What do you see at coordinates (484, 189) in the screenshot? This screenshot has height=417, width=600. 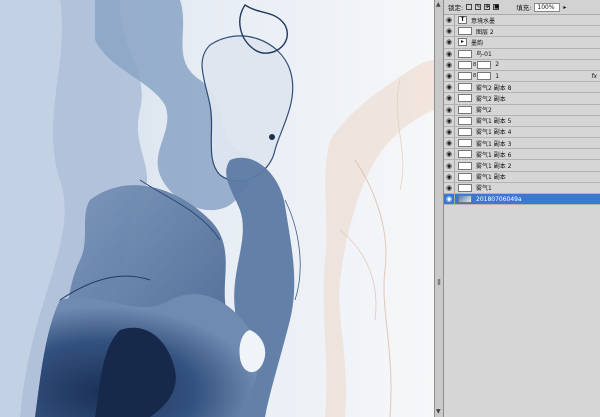 I see `layer-name: 雾气1` at bounding box center [484, 189].